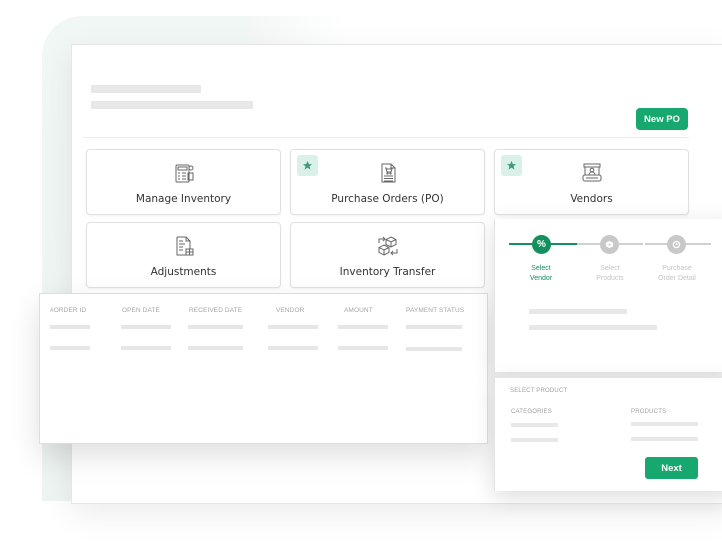  Describe the element at coordinates (591, 199) in the screenshot. I see `tile-label: Vendors` at that location.